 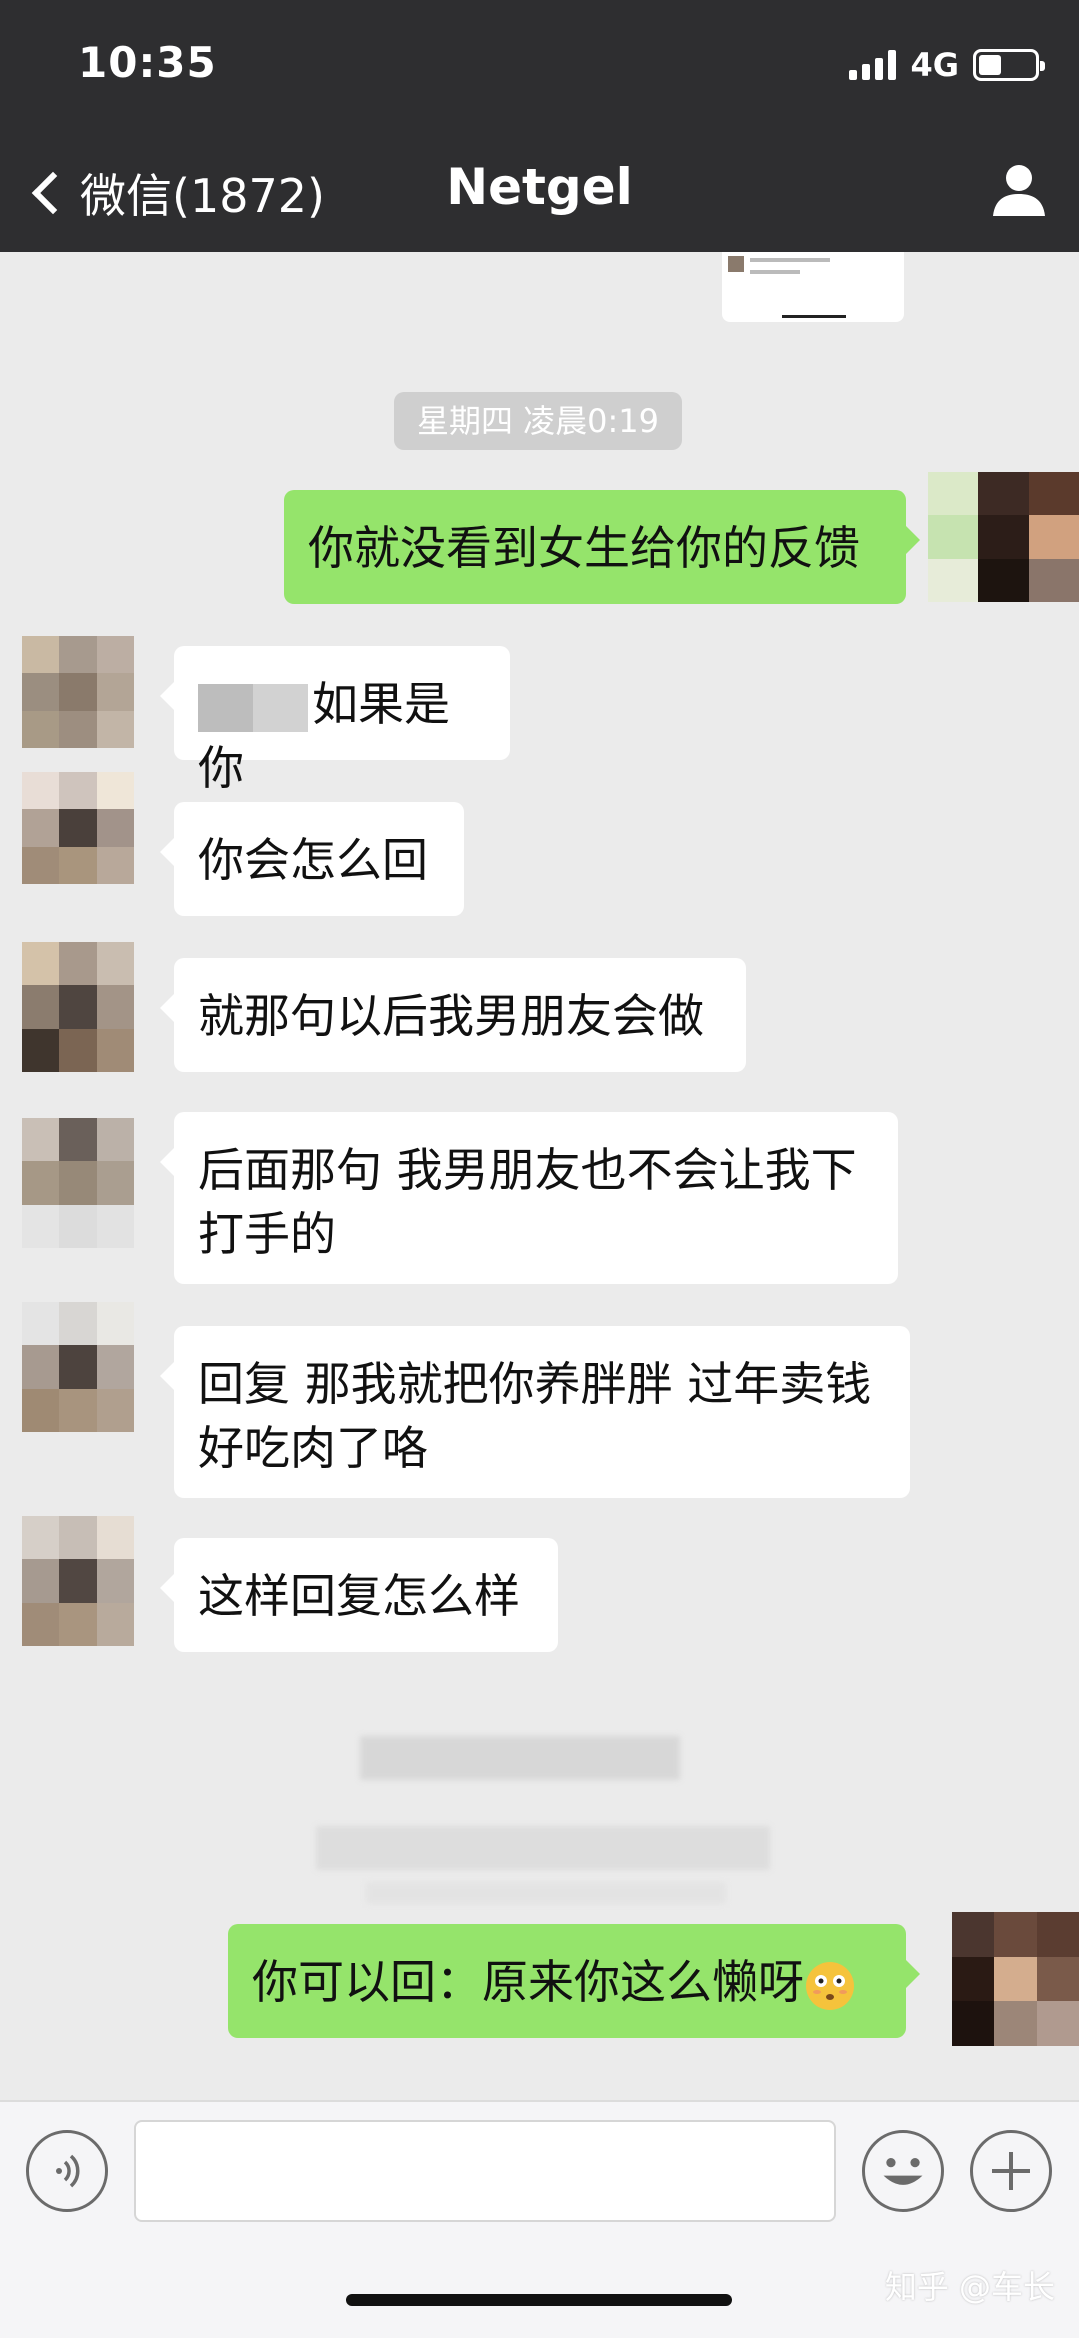 What do you see at coordinates (830, 1985) in the screenshot?
I see `flushed-emoji-icon` at bounding box center [830, 1985].